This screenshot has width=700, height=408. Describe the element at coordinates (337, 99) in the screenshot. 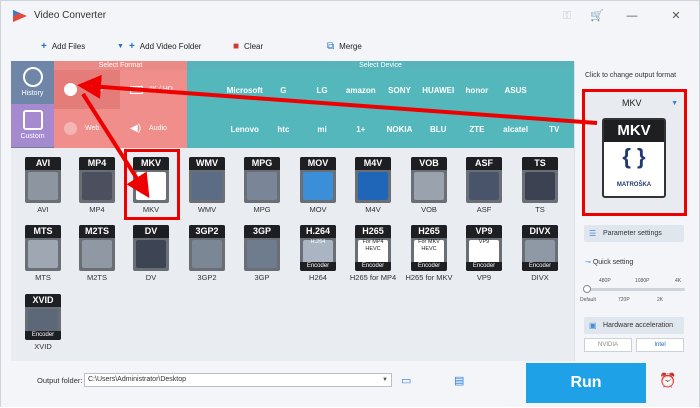

I see `arrow-to-history` at that location.